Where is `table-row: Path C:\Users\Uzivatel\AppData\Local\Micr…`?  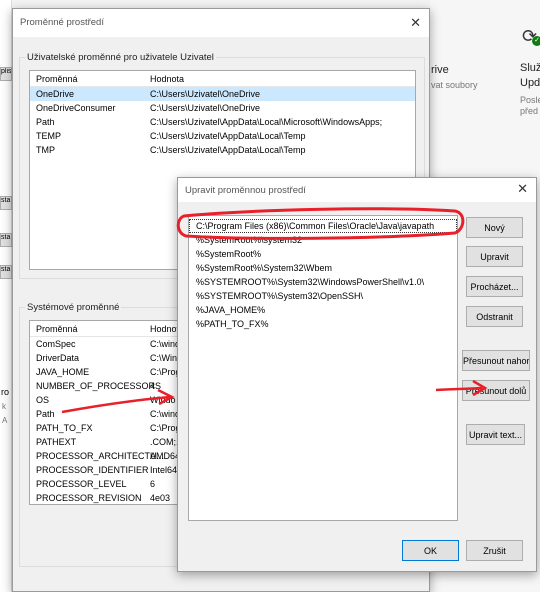 table-row: Path C:\Users\Uzivatel\AppData\Local\Micr… is located at coordinates (222, 122).